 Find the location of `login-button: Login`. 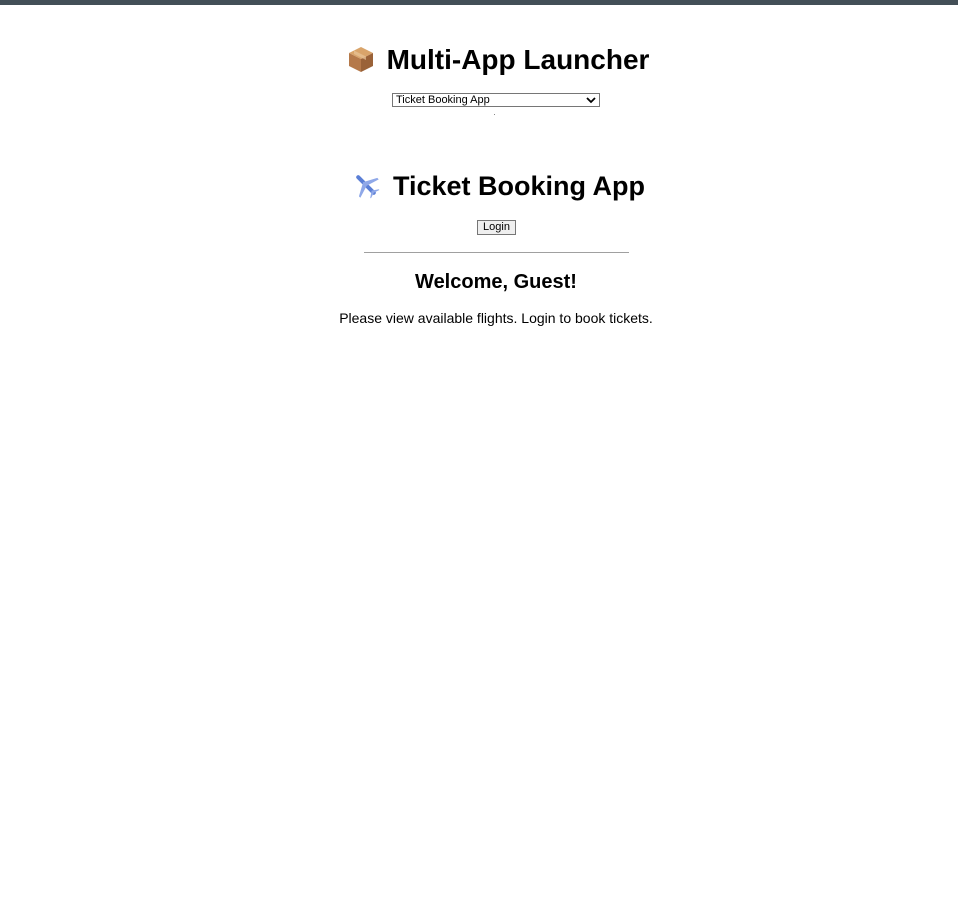

login-button: Login is located at coordinates (496, 227).